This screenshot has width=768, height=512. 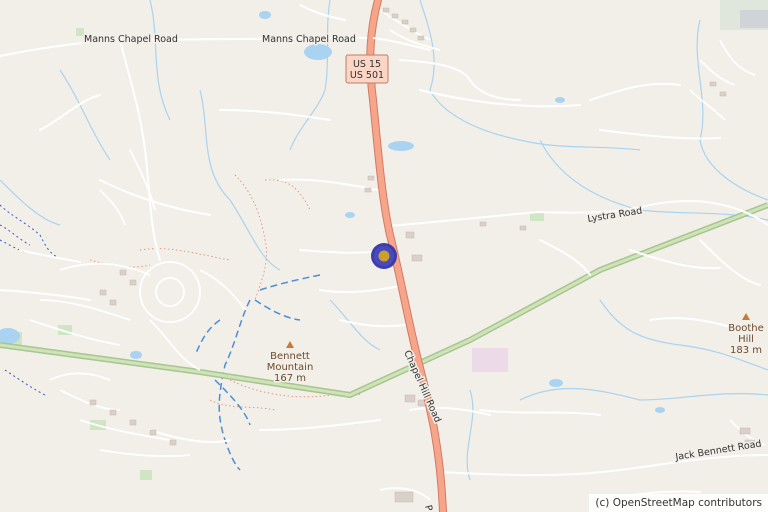 I want to click on peak-bennett-name-1: Bennett, so click(x=290, y=356).